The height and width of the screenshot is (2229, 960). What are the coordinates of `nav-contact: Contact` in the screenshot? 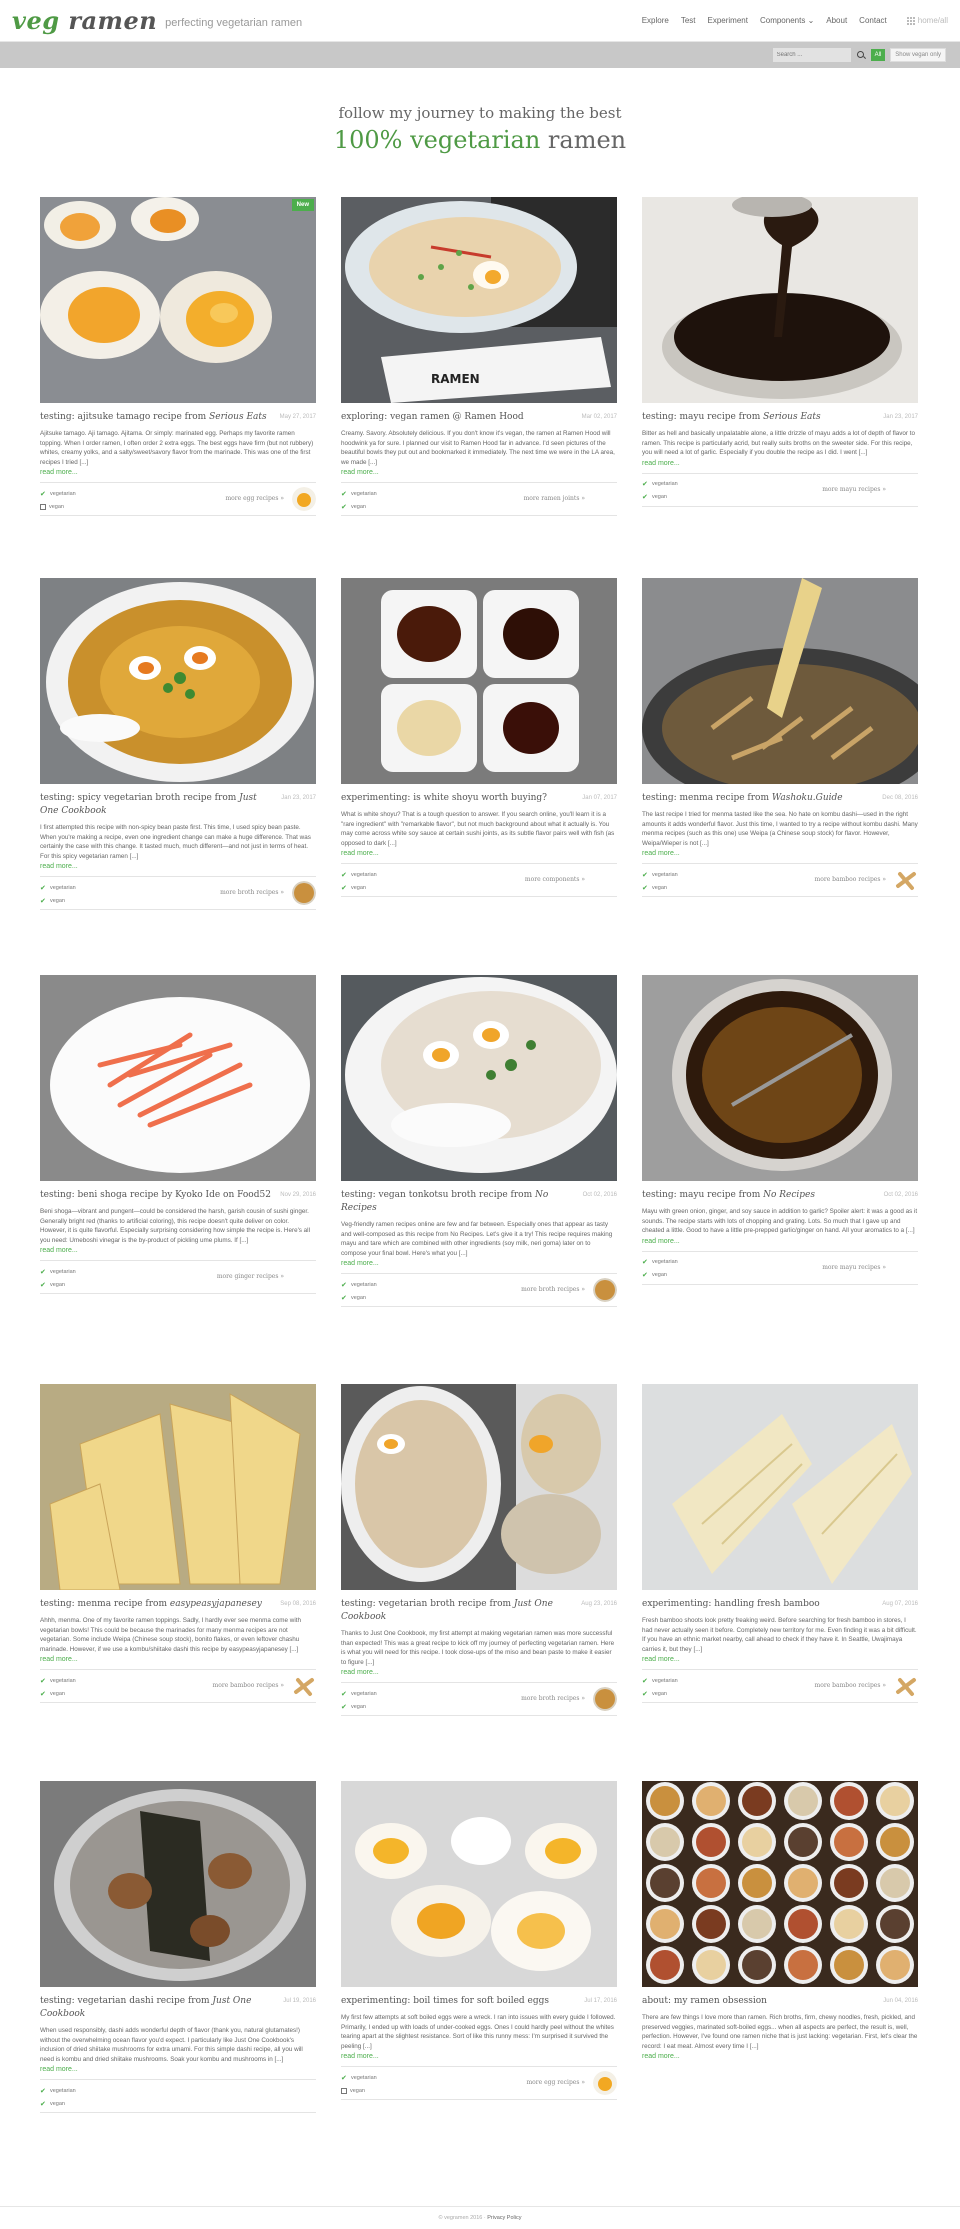 It's located at (873, 20).